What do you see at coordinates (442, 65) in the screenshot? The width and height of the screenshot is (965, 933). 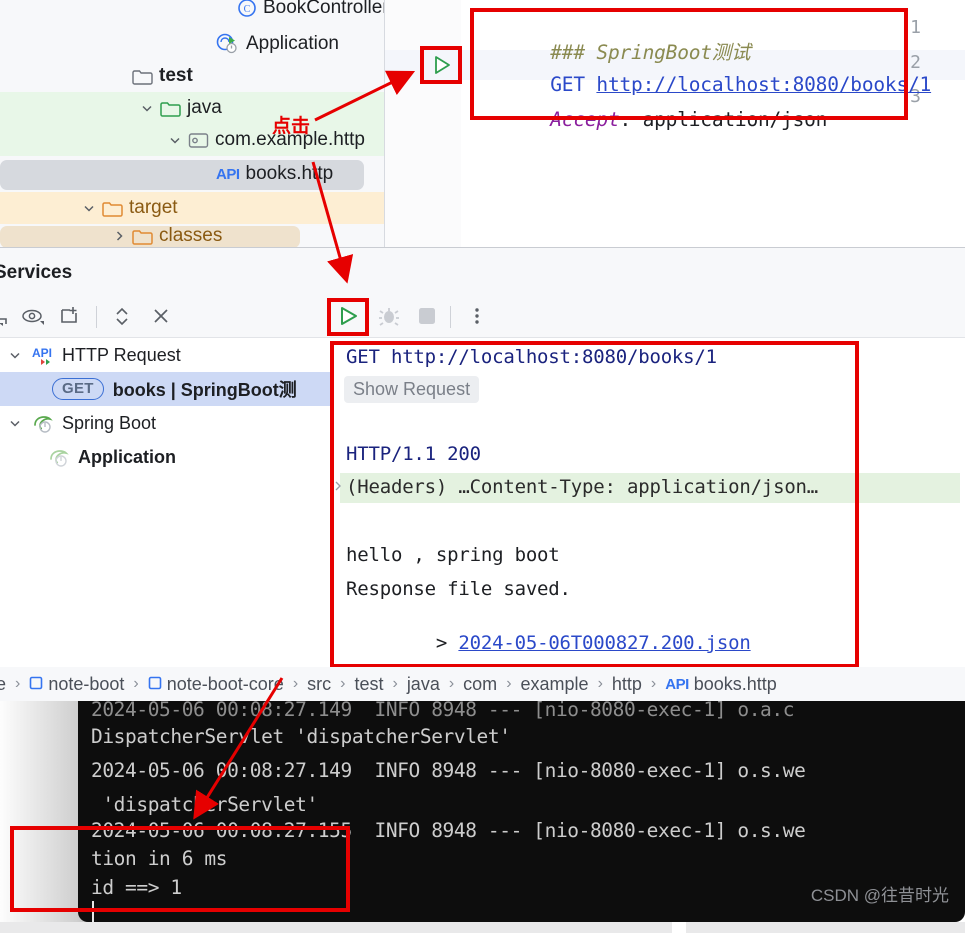 I see `run-green-triangle-icon` at bounding box center [442, 65].